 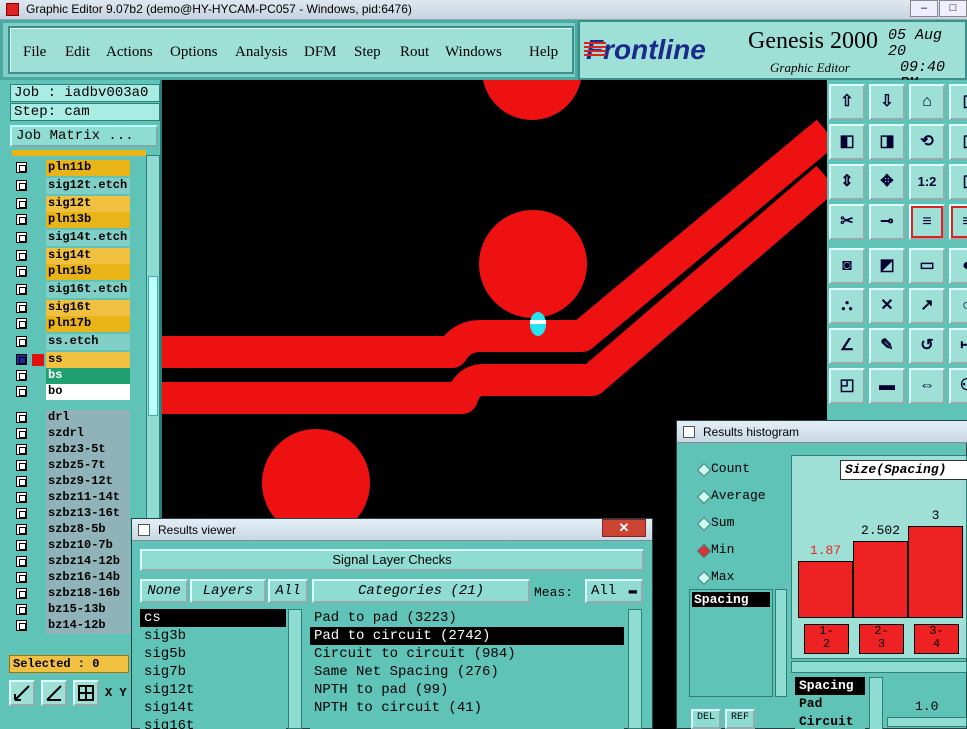 What do you see at coordinates (72, 376) in the screenshot?
I see `layer-row: bs` at bounding box center [72, 376].